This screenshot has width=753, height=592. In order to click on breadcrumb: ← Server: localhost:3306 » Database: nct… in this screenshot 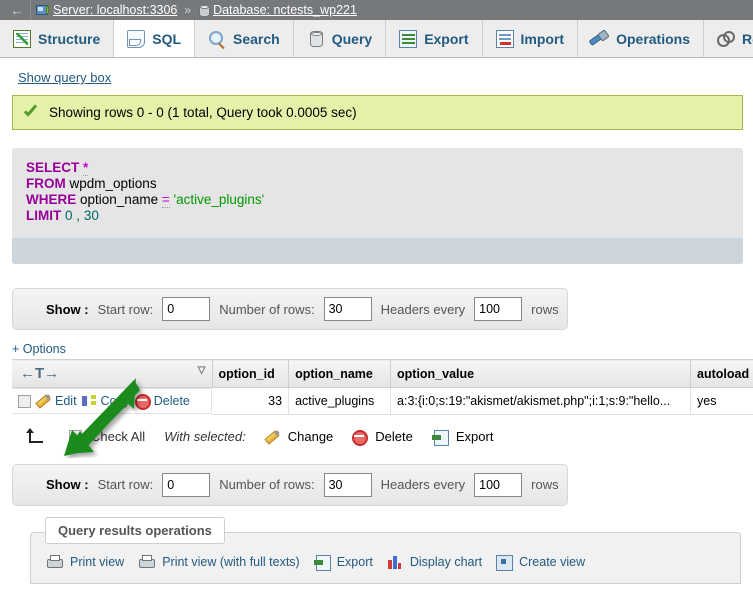, I will do `click(376, 10)`.